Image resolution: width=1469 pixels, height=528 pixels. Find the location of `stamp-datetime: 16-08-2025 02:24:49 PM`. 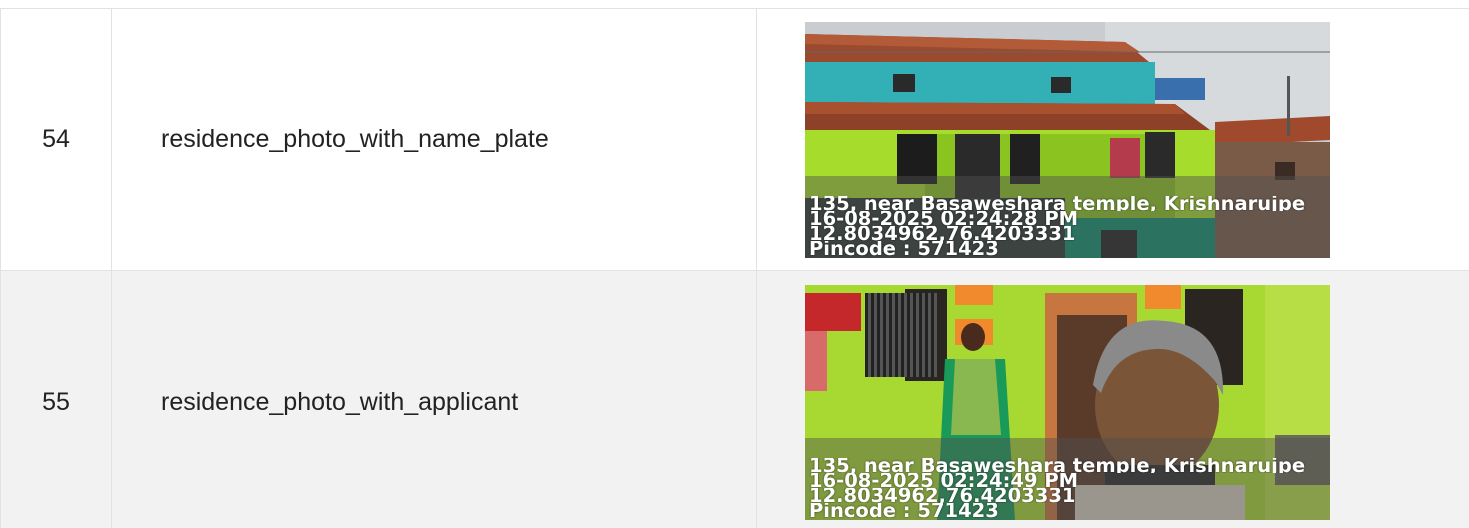

stamp-datetime: 16-08-2025 02:24:49 PM is located at coordinates (944, 480).